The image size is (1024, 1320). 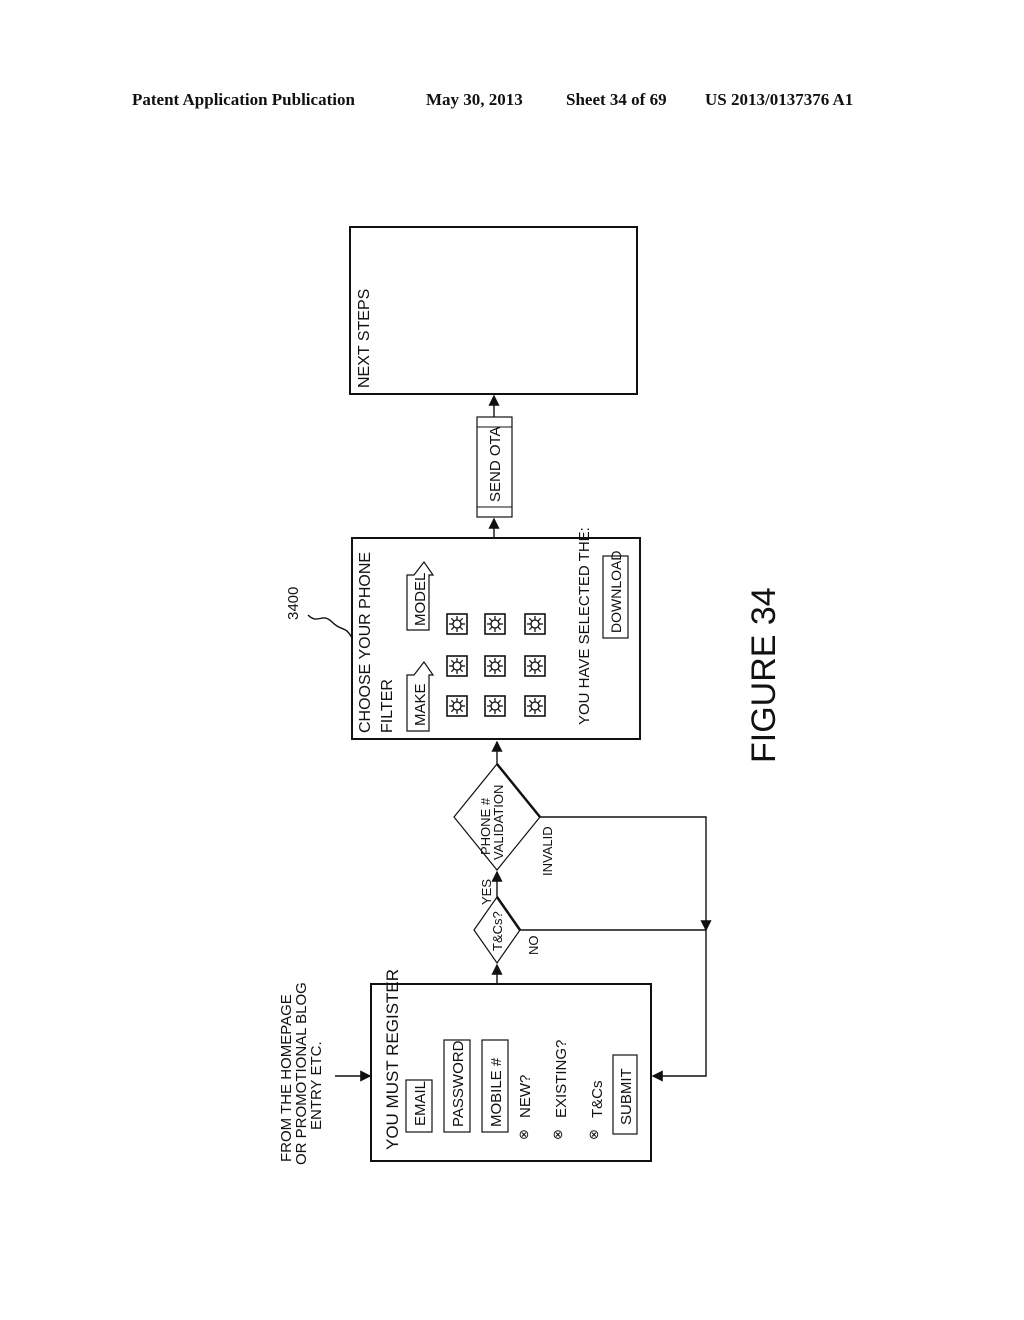 I want to click on figure-label: FIGURE 34, so click(x=764, y=675).